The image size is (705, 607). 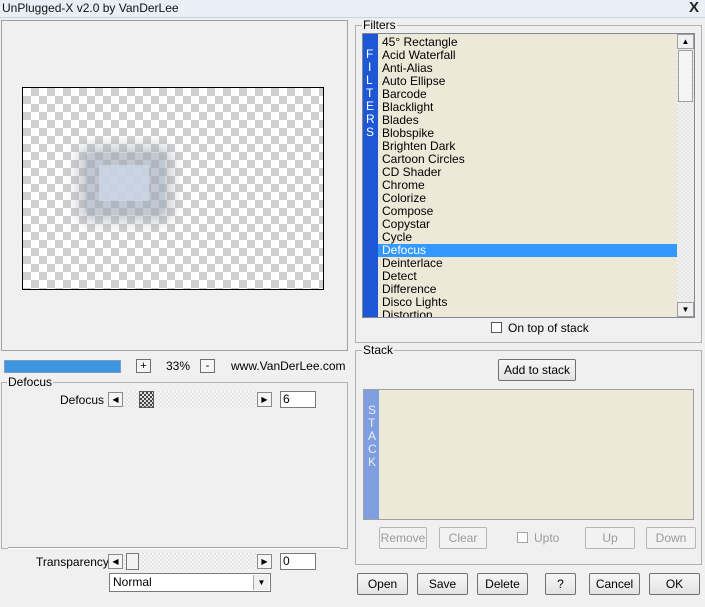 What do you see at coordinates (674, 584) in the screenshot?
I see `ok-button: OK` at bounding box center [674, 584].